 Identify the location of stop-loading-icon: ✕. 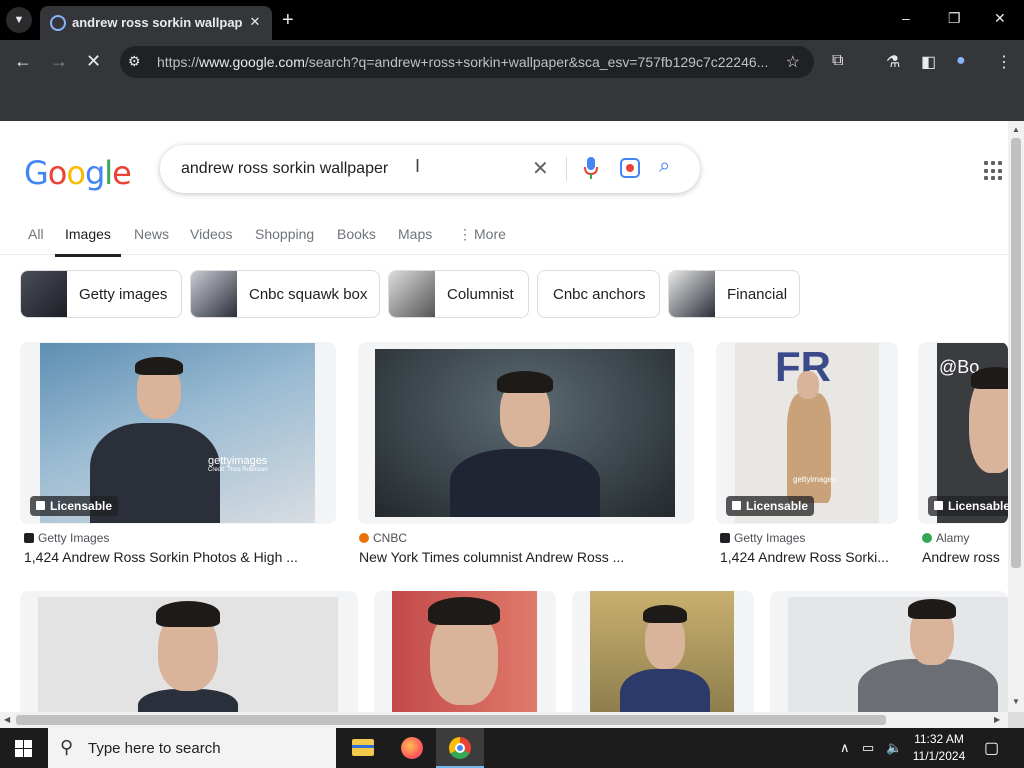
(93, 61).